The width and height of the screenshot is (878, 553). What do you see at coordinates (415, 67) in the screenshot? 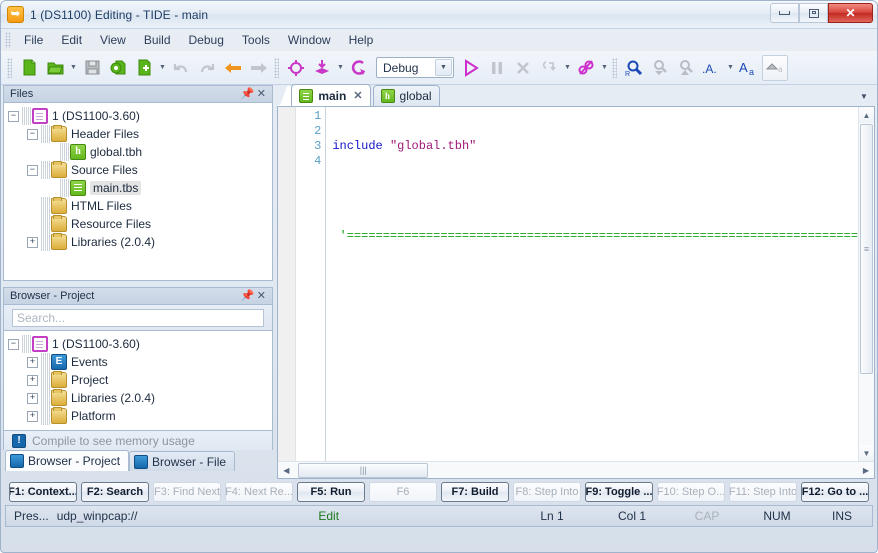
I see `build-config-combo: Debug ▼` at bounding box center [415, 67].